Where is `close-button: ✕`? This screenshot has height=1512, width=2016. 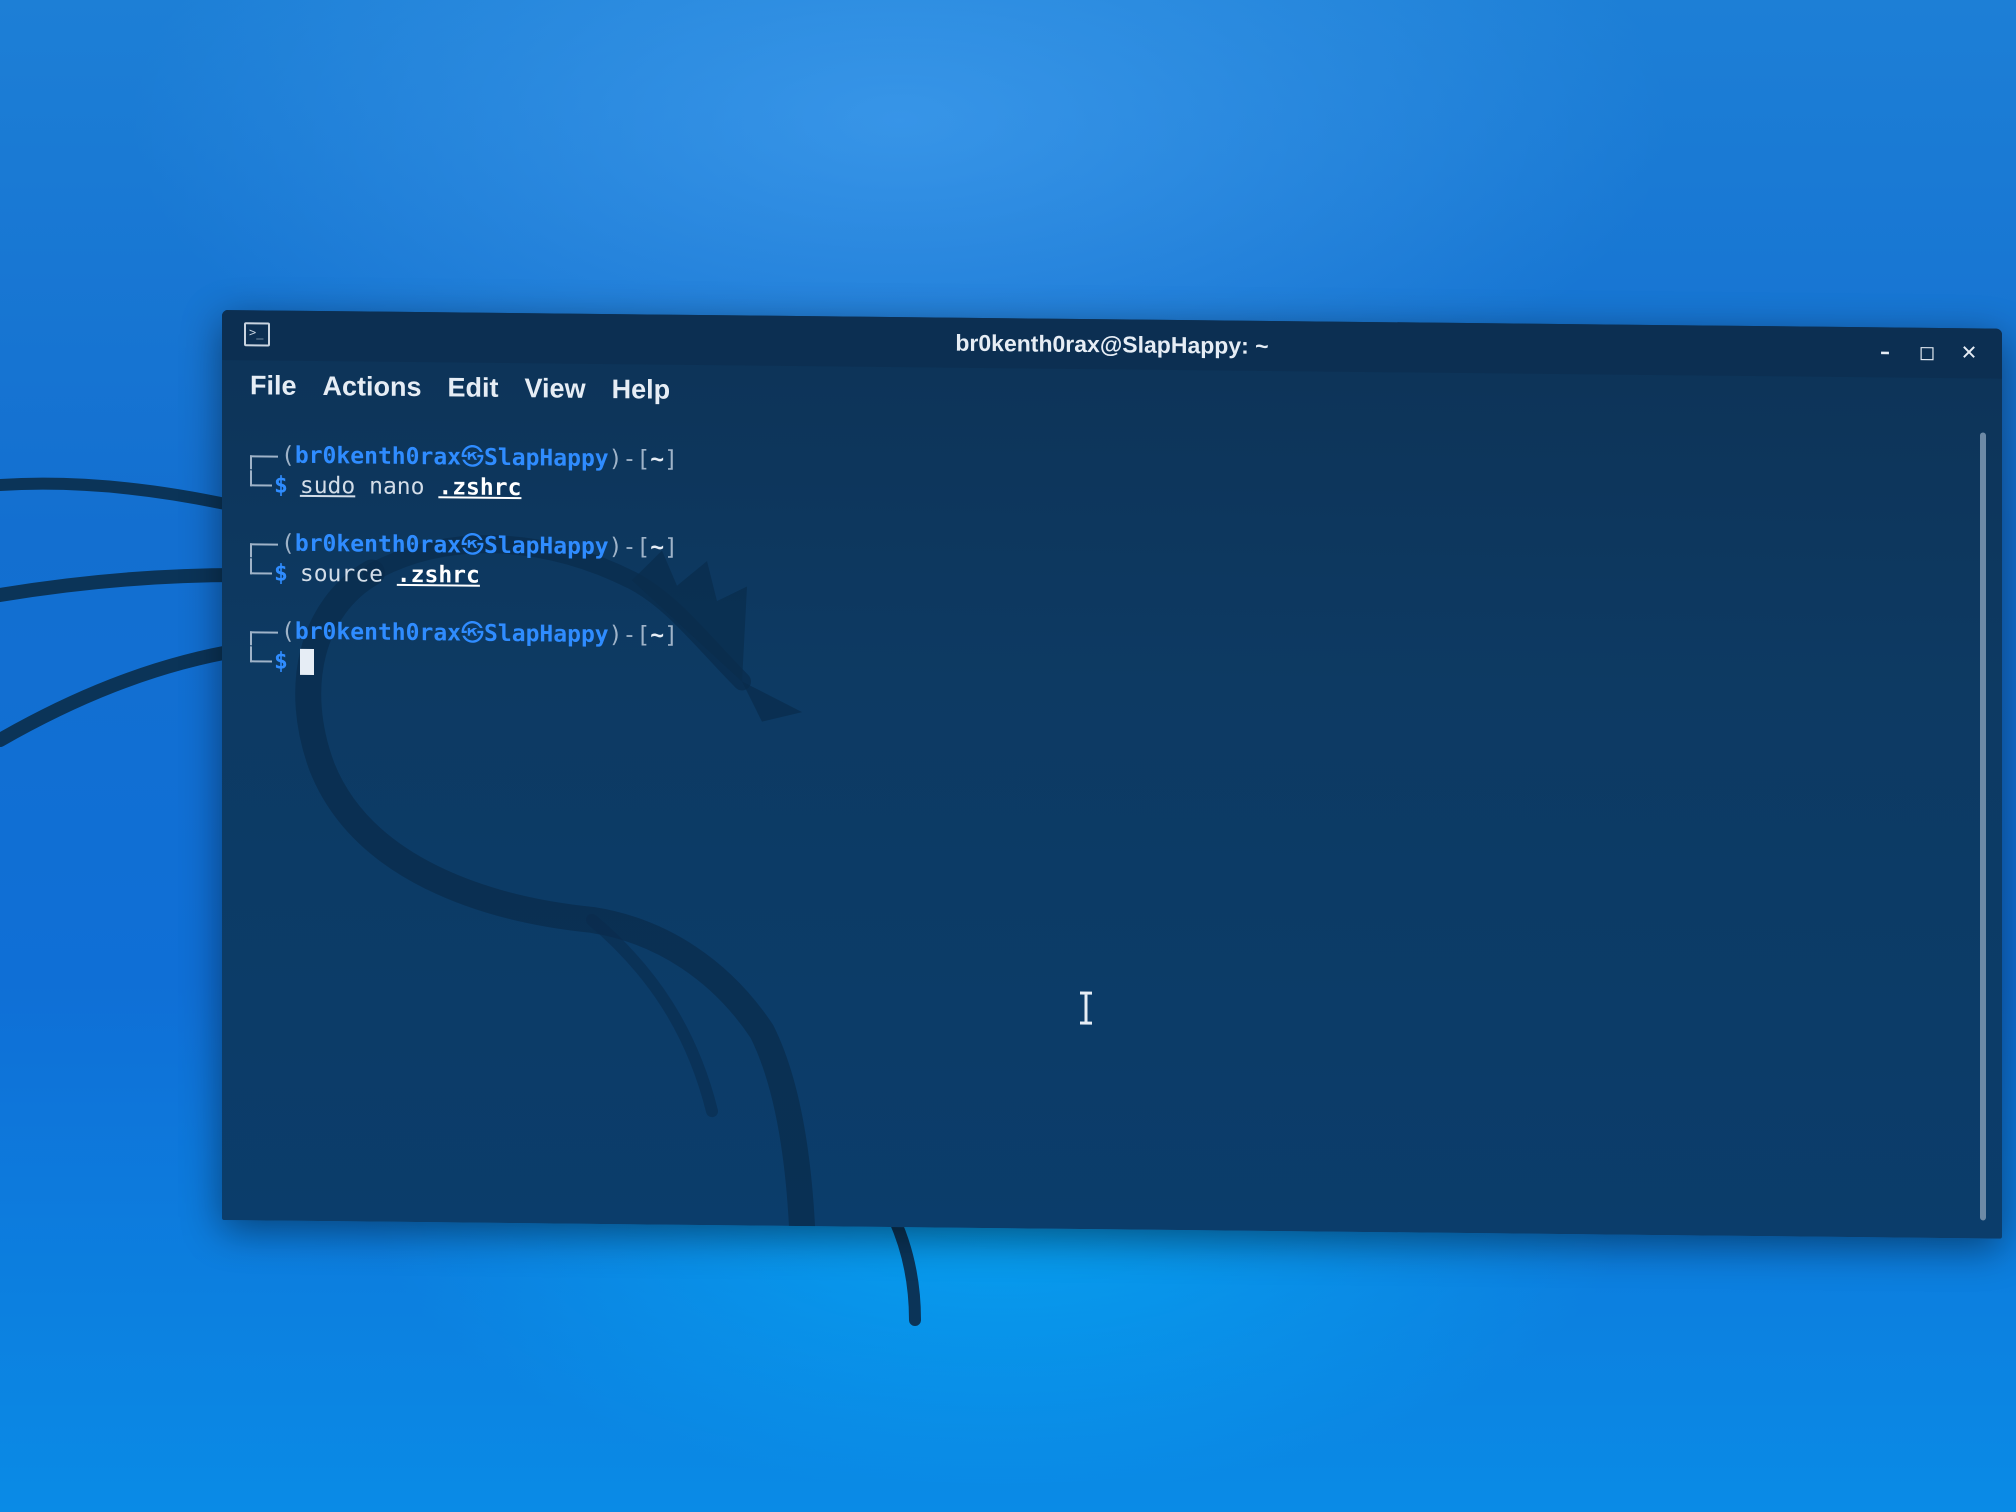
close-button: ✕ is located at coordinates (1969, 352).